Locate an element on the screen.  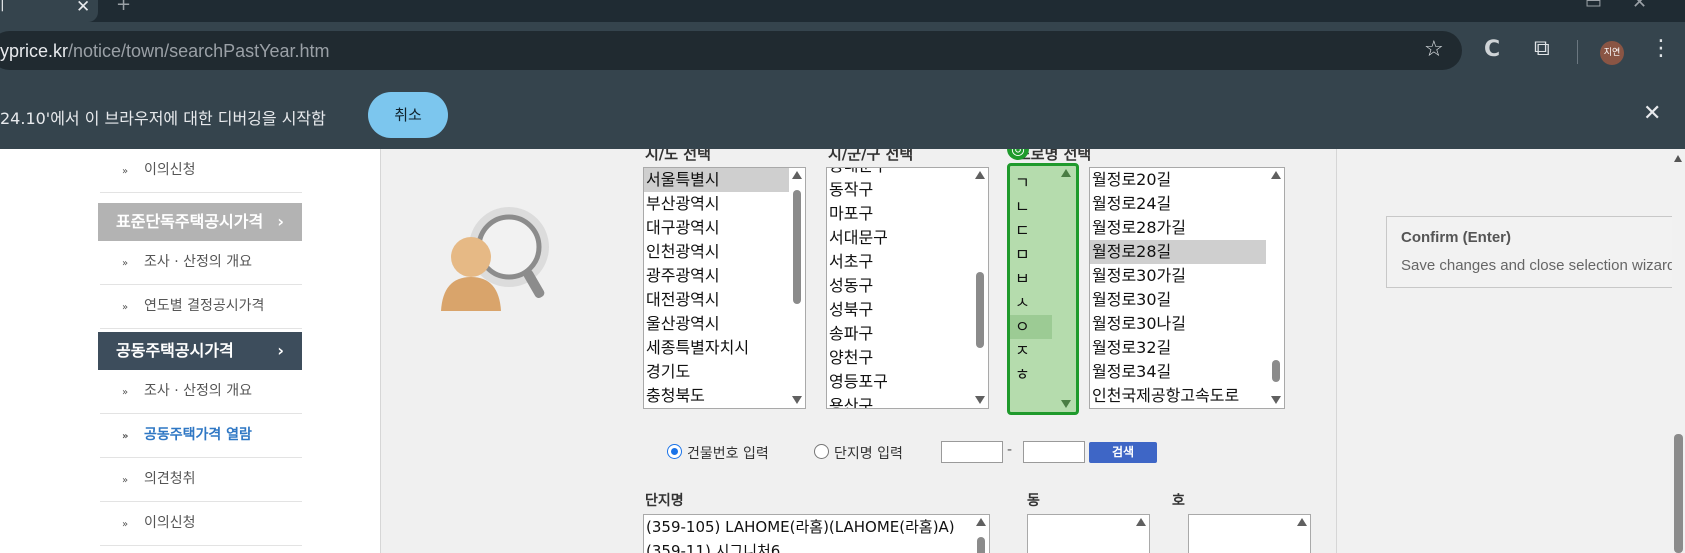
list-item: 월정로24길 is located at coordinates (1187, 204).